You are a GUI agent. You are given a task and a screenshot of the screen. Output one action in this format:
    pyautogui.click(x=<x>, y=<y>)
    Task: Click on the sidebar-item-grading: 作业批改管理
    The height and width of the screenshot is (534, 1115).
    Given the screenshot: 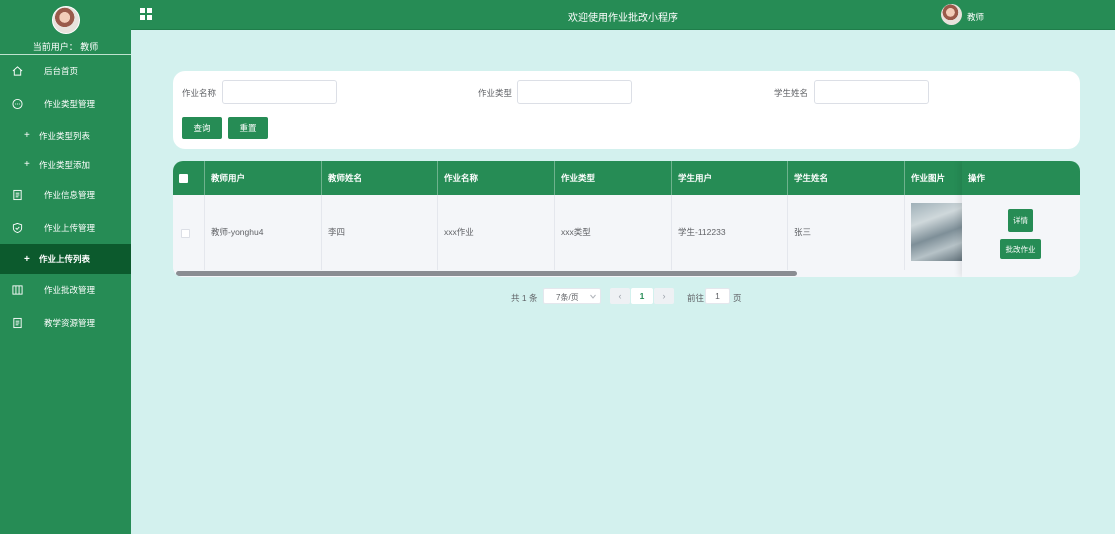 What is the action you would take?
    pyautogui.click(x=65, y=290)
    